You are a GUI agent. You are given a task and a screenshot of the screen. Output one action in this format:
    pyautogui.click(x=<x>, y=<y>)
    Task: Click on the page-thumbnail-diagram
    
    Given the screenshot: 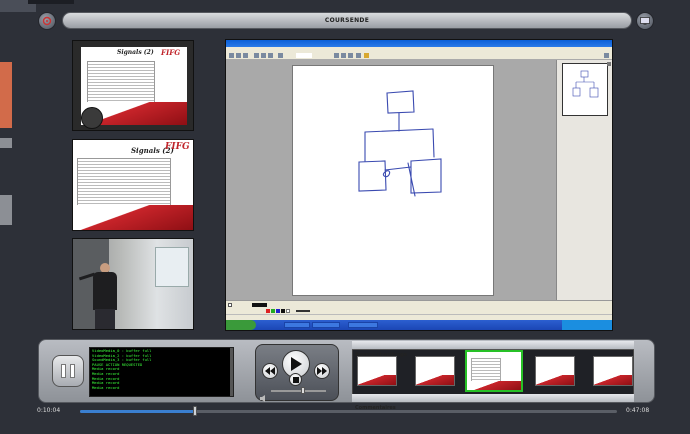 What is the action you would take?
    pyautogui.click(x=585, y=84)
    